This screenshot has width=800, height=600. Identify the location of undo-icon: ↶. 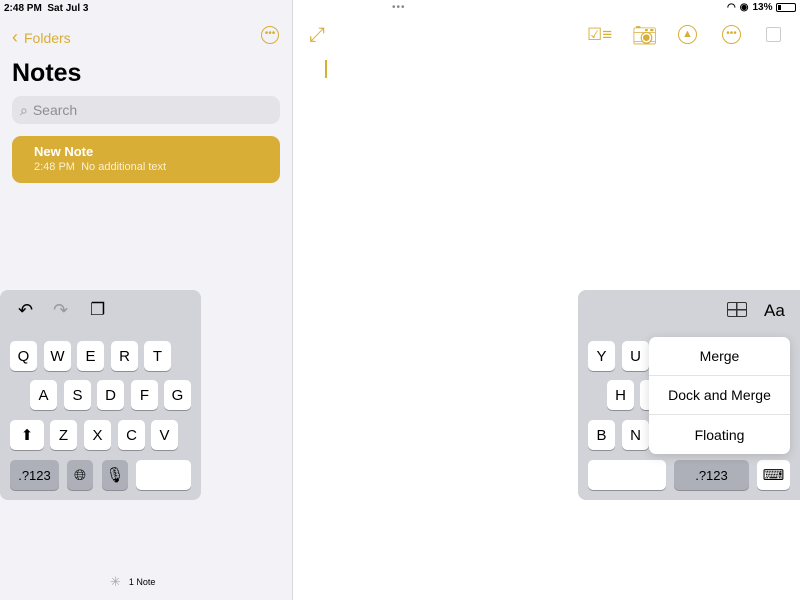
(25, 310).